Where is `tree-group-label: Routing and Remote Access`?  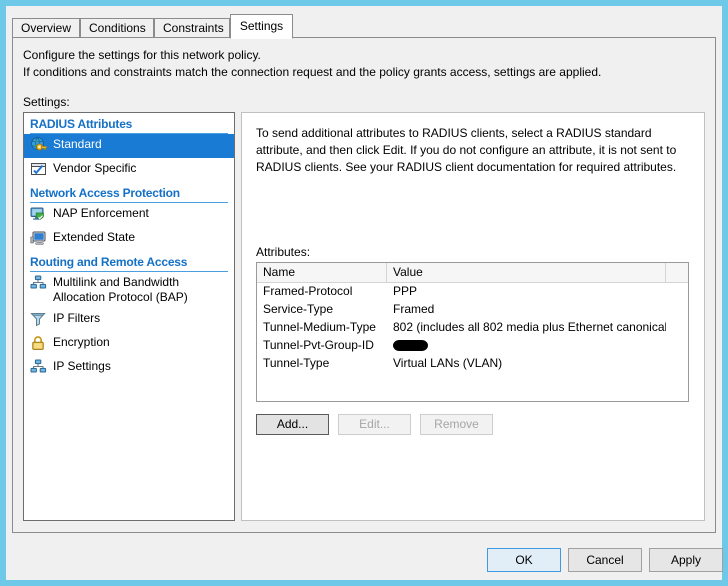
tree-group-label: Routing and Remote Access is located at coordinates (109, 262).